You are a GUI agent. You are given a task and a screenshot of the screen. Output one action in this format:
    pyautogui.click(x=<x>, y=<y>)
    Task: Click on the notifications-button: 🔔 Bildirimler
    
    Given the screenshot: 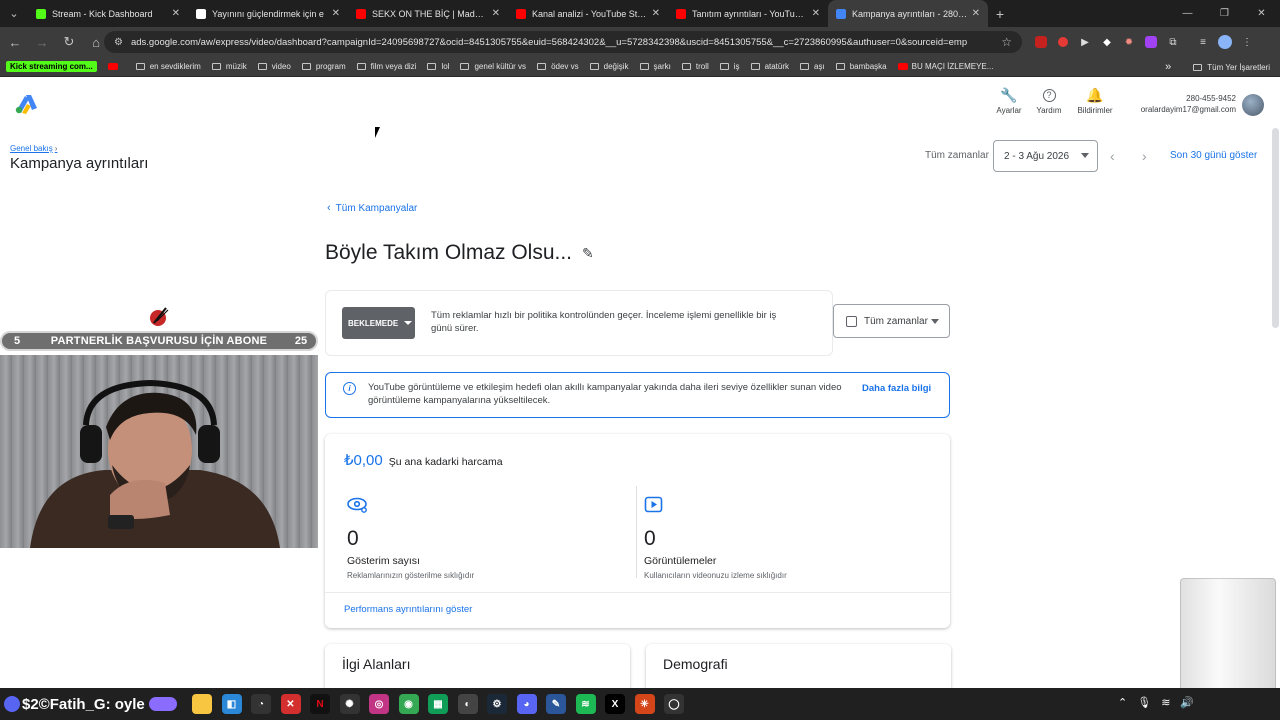 What is the action you would take?
    pyautogui.click(x=1095, y=101)
    